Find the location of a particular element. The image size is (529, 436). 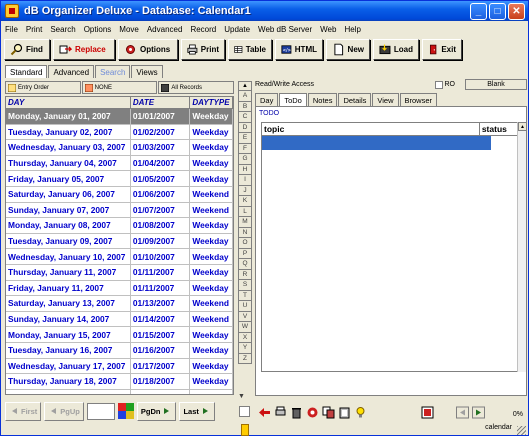

pgup-button: PgUp is located at coordinates (64, 411).